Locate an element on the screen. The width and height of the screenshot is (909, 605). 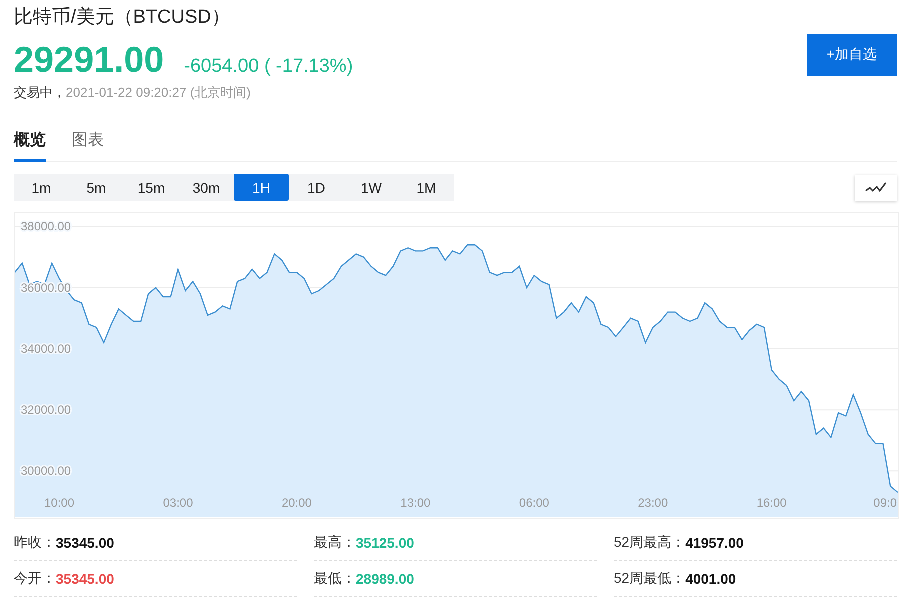
period-button: 30m is located at coordinates (206, 187).